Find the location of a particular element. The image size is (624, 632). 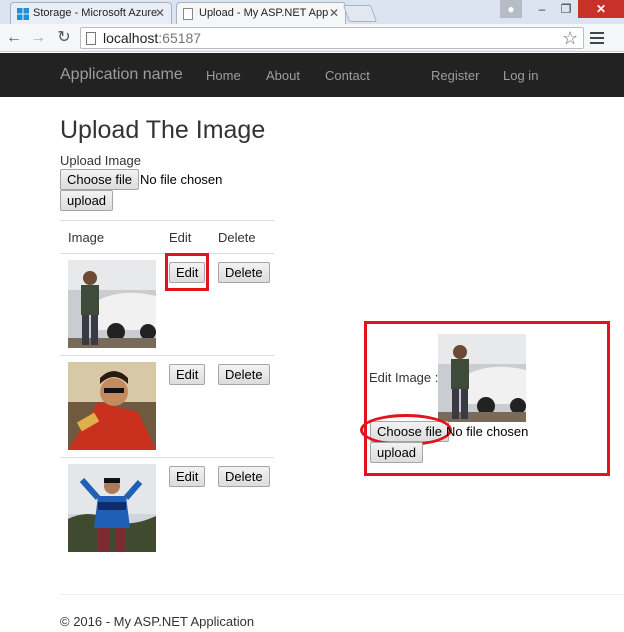

table-top-border is located at coordinates (167, 220).